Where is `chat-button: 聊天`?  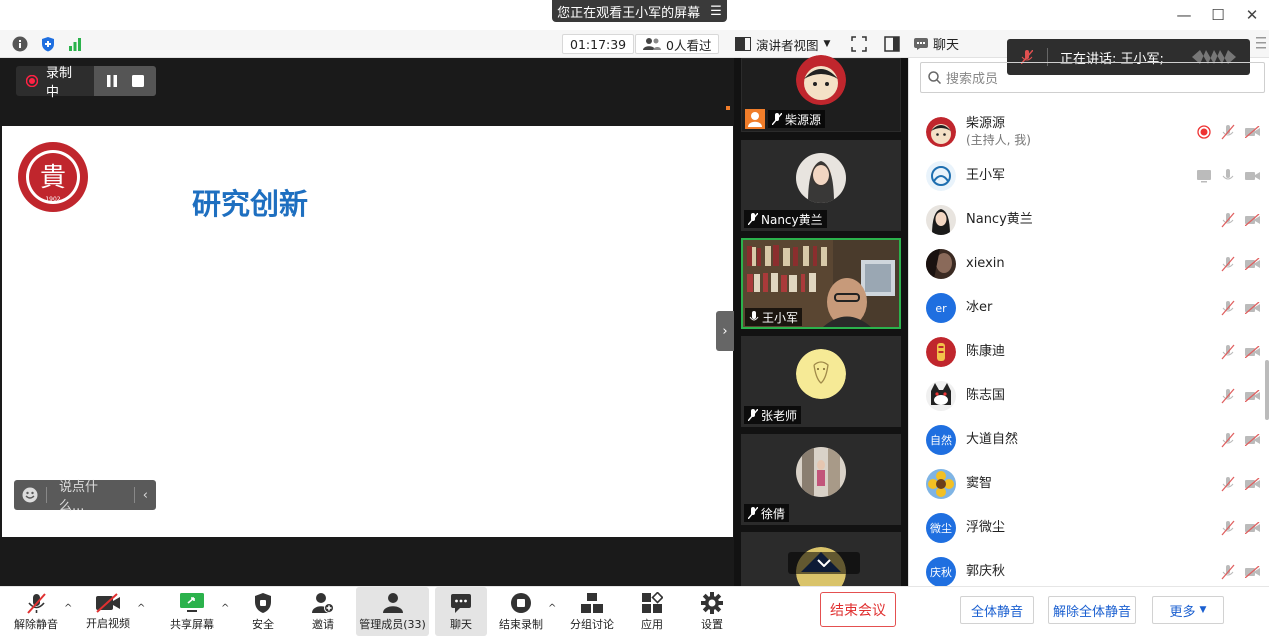 chat-button: 聊天 is located at coordinates (461, 611).